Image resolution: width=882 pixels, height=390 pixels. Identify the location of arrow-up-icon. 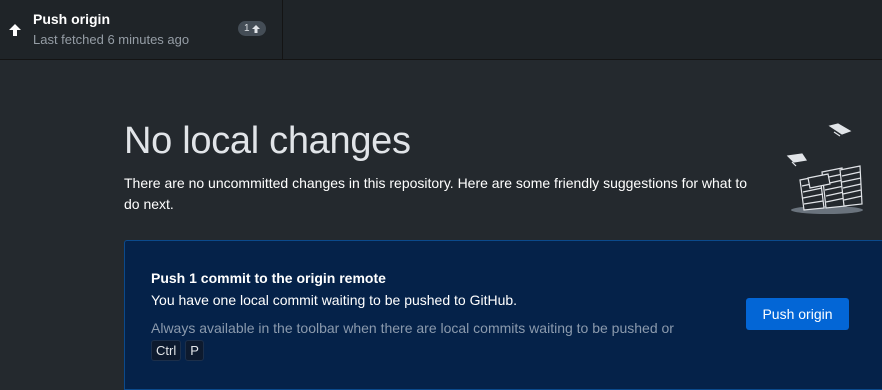
(15, 30).